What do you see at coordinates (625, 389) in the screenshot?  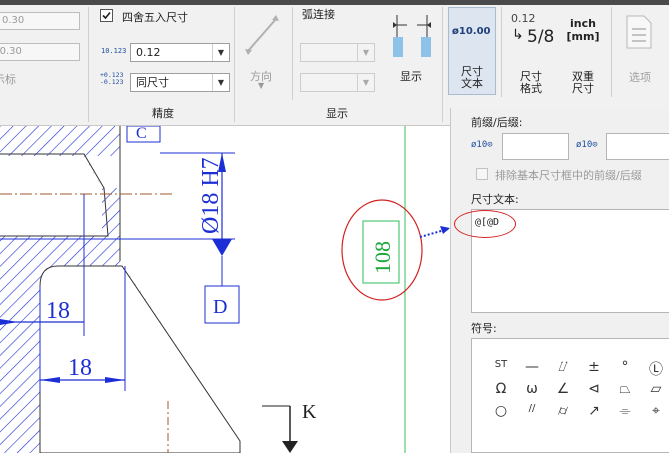 I see `profile-surface-icon: ⏢` at bounding box center [625, 389].